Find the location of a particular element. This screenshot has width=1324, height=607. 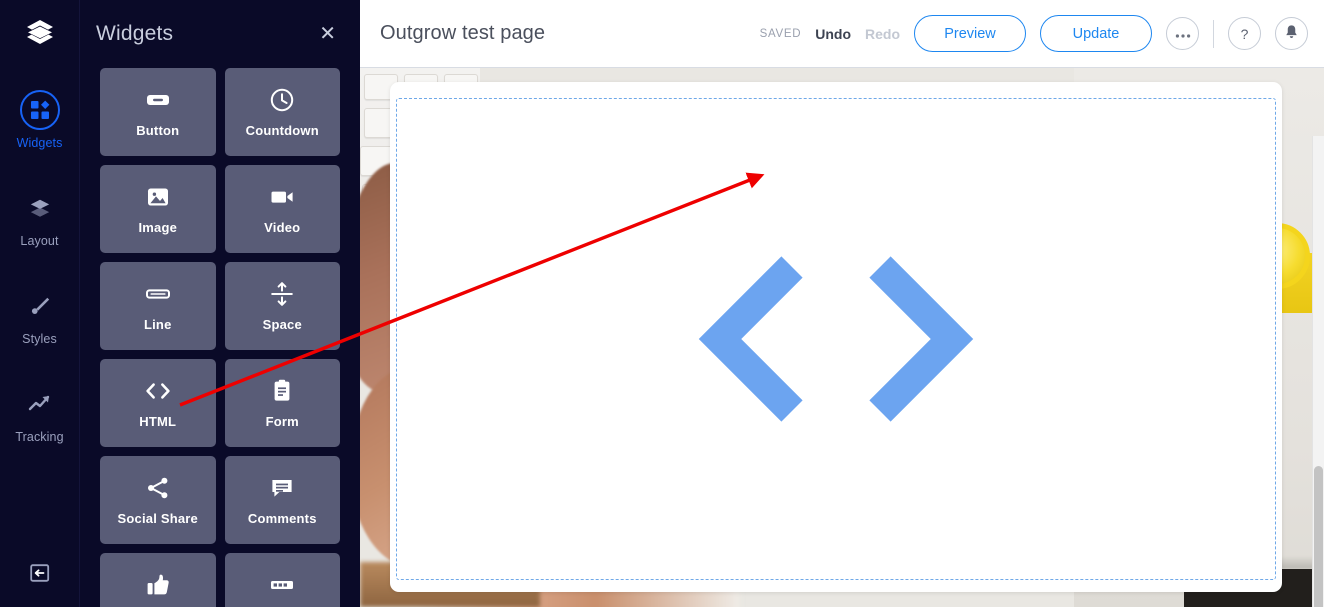

nav-item-layout: Layout is located at coordinates (39, 217).